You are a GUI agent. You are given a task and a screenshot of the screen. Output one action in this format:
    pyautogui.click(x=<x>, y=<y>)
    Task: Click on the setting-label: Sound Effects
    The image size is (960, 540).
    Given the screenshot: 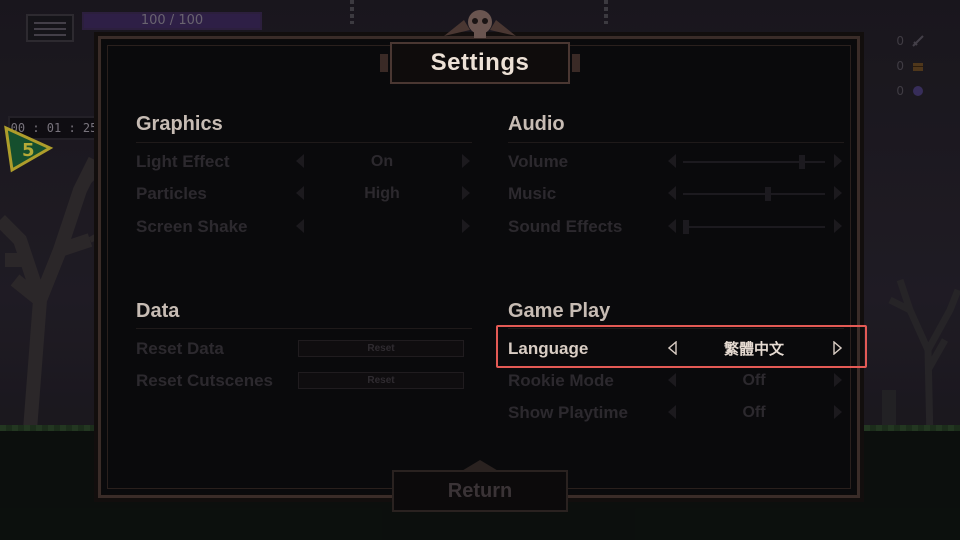 What is the action you would take?
    pyautogui.click(x=565, y=226)
    